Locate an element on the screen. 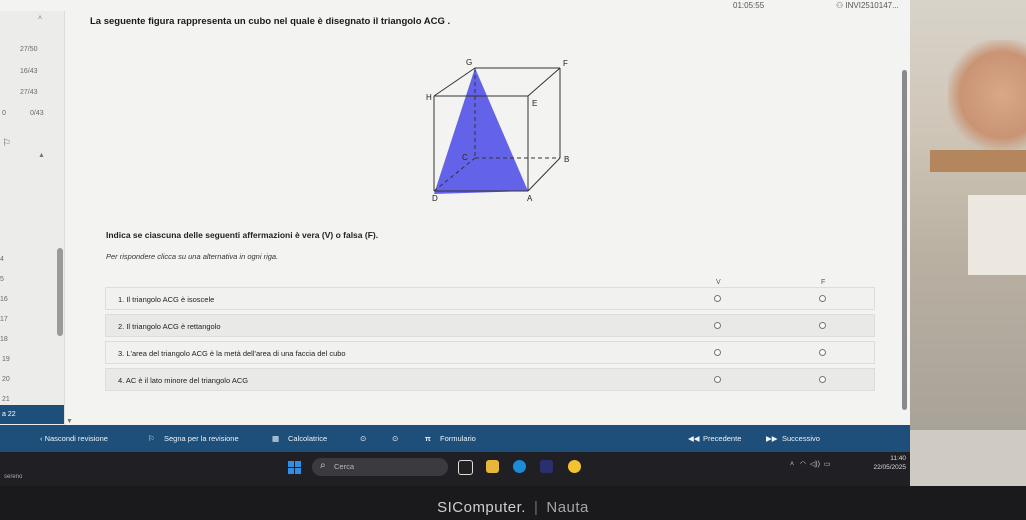 Image resolution: width=1026 pixels, height=520 pixels. laptop-brand: SIComputer. | Nauta is located at coordinates (513, 507).